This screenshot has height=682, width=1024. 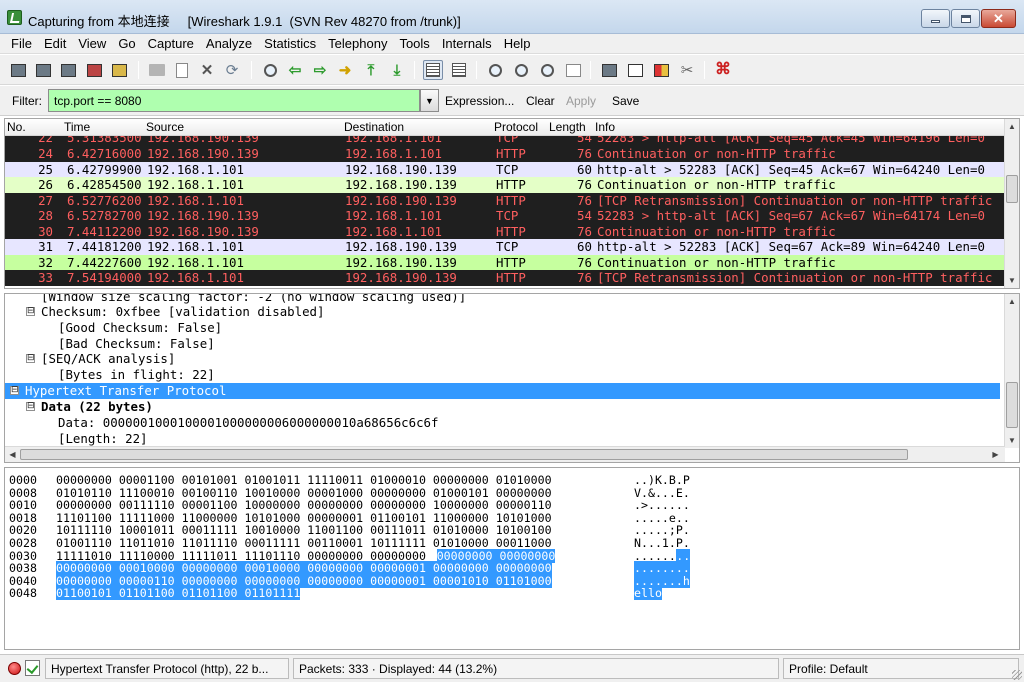 What do you see at coordinates (723, 70) in the screenshot?
I see `help-icon: ⌘` at bounding box center [723, 70].